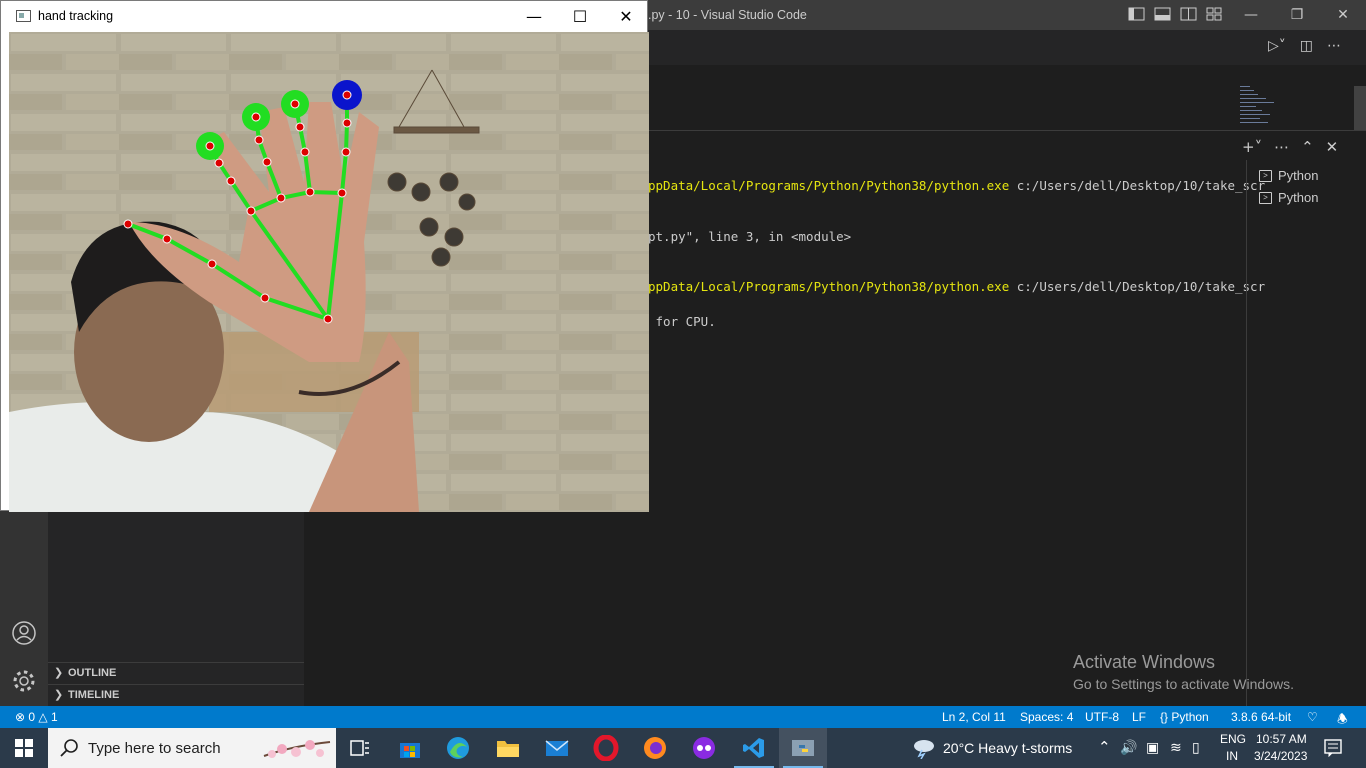  What do you see at coordinates (23, 16) in the screenshot?
I see `window-app-icon` at bounding box center [23, 16].